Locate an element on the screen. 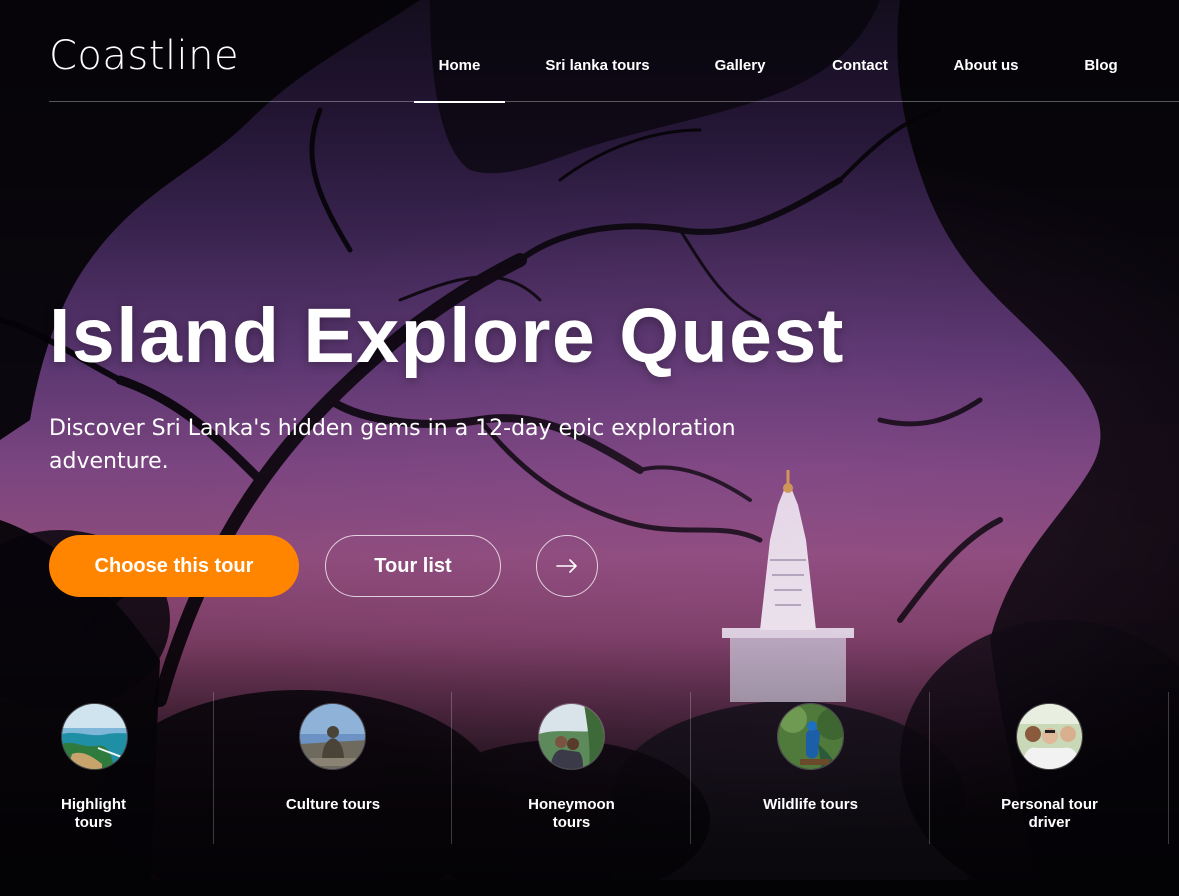 The width and height of the screenshot is (1179, 896). group-selfie-photo-icon is located at coordinates (1049, 736).